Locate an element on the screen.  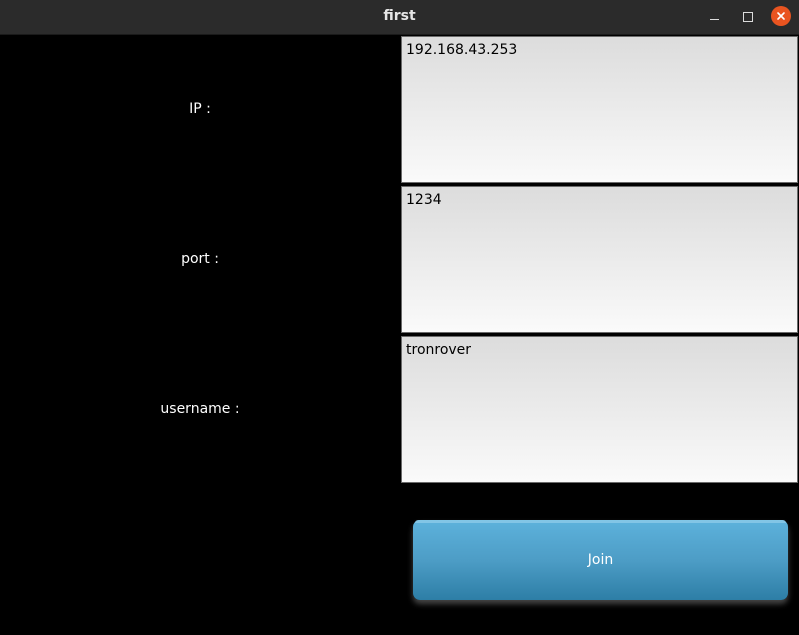
title-bar: first is located at coordinates (399, 17).